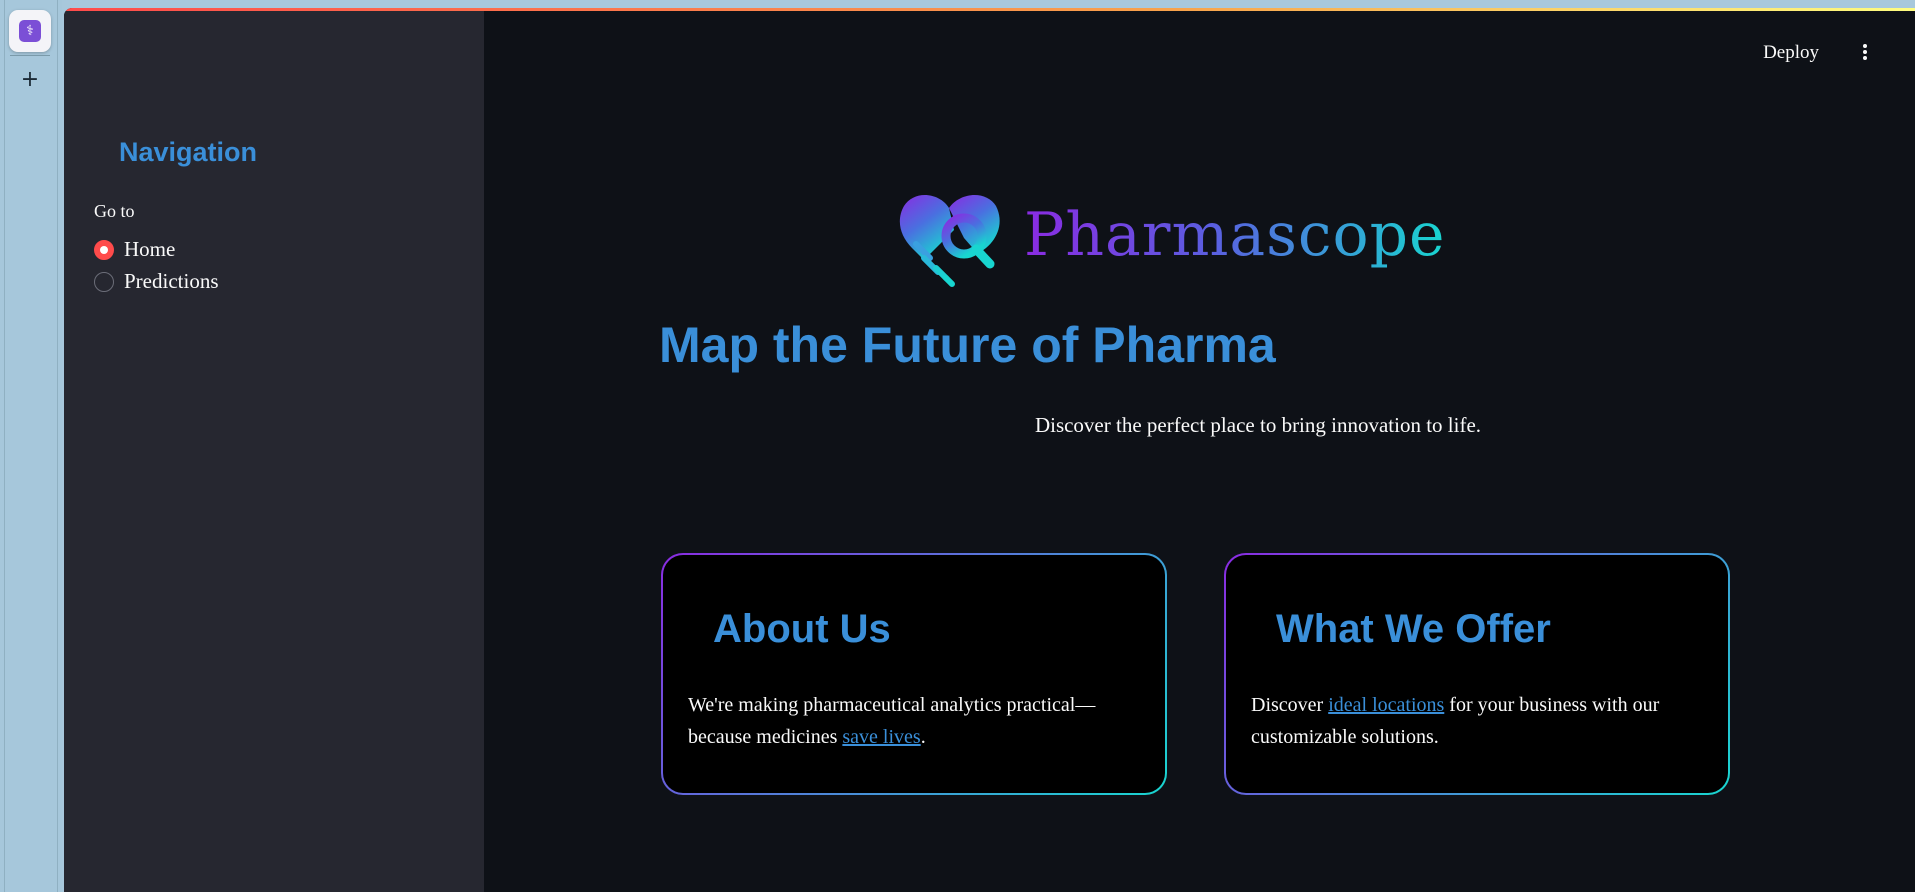 The width and height of the screenshot is (1915, 892). Describe the element at coordinates (31, 446) in the screenshot. I see `os-taskbar: ⚕ +` at that location.